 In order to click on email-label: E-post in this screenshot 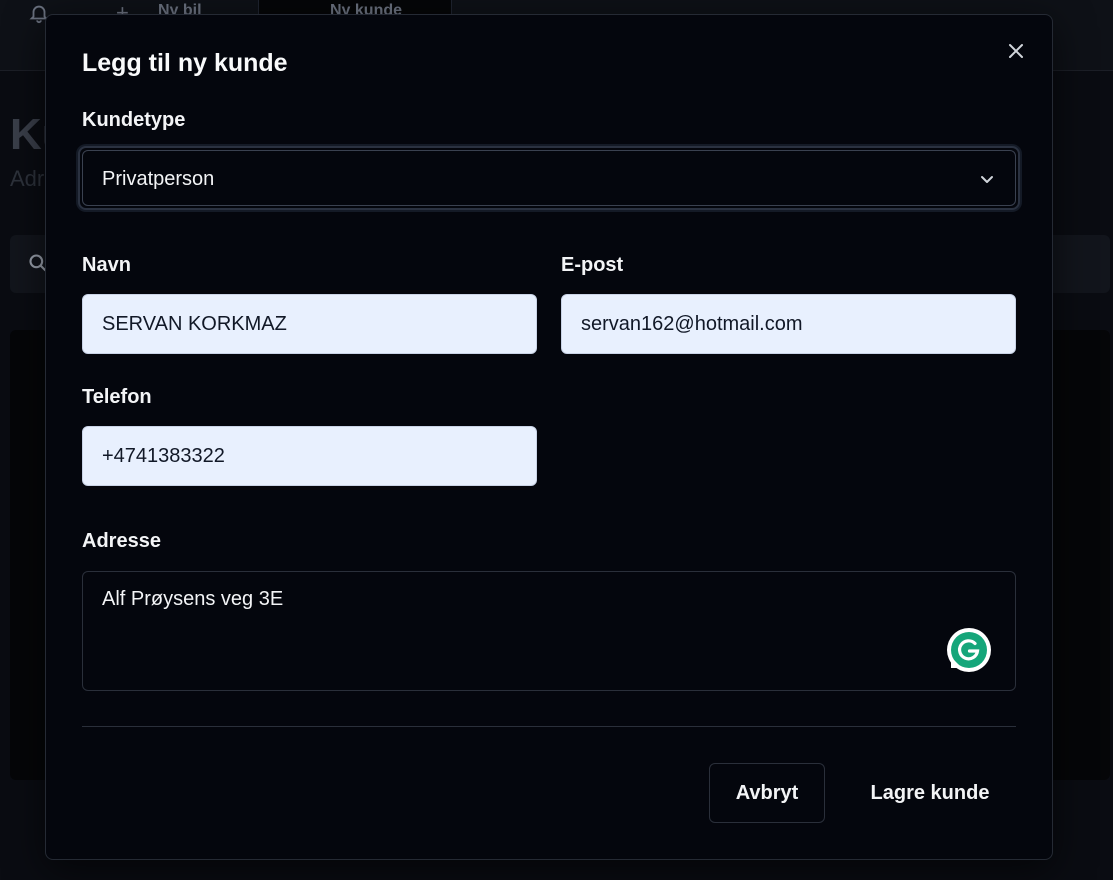, I will do `click(592, 265)`.